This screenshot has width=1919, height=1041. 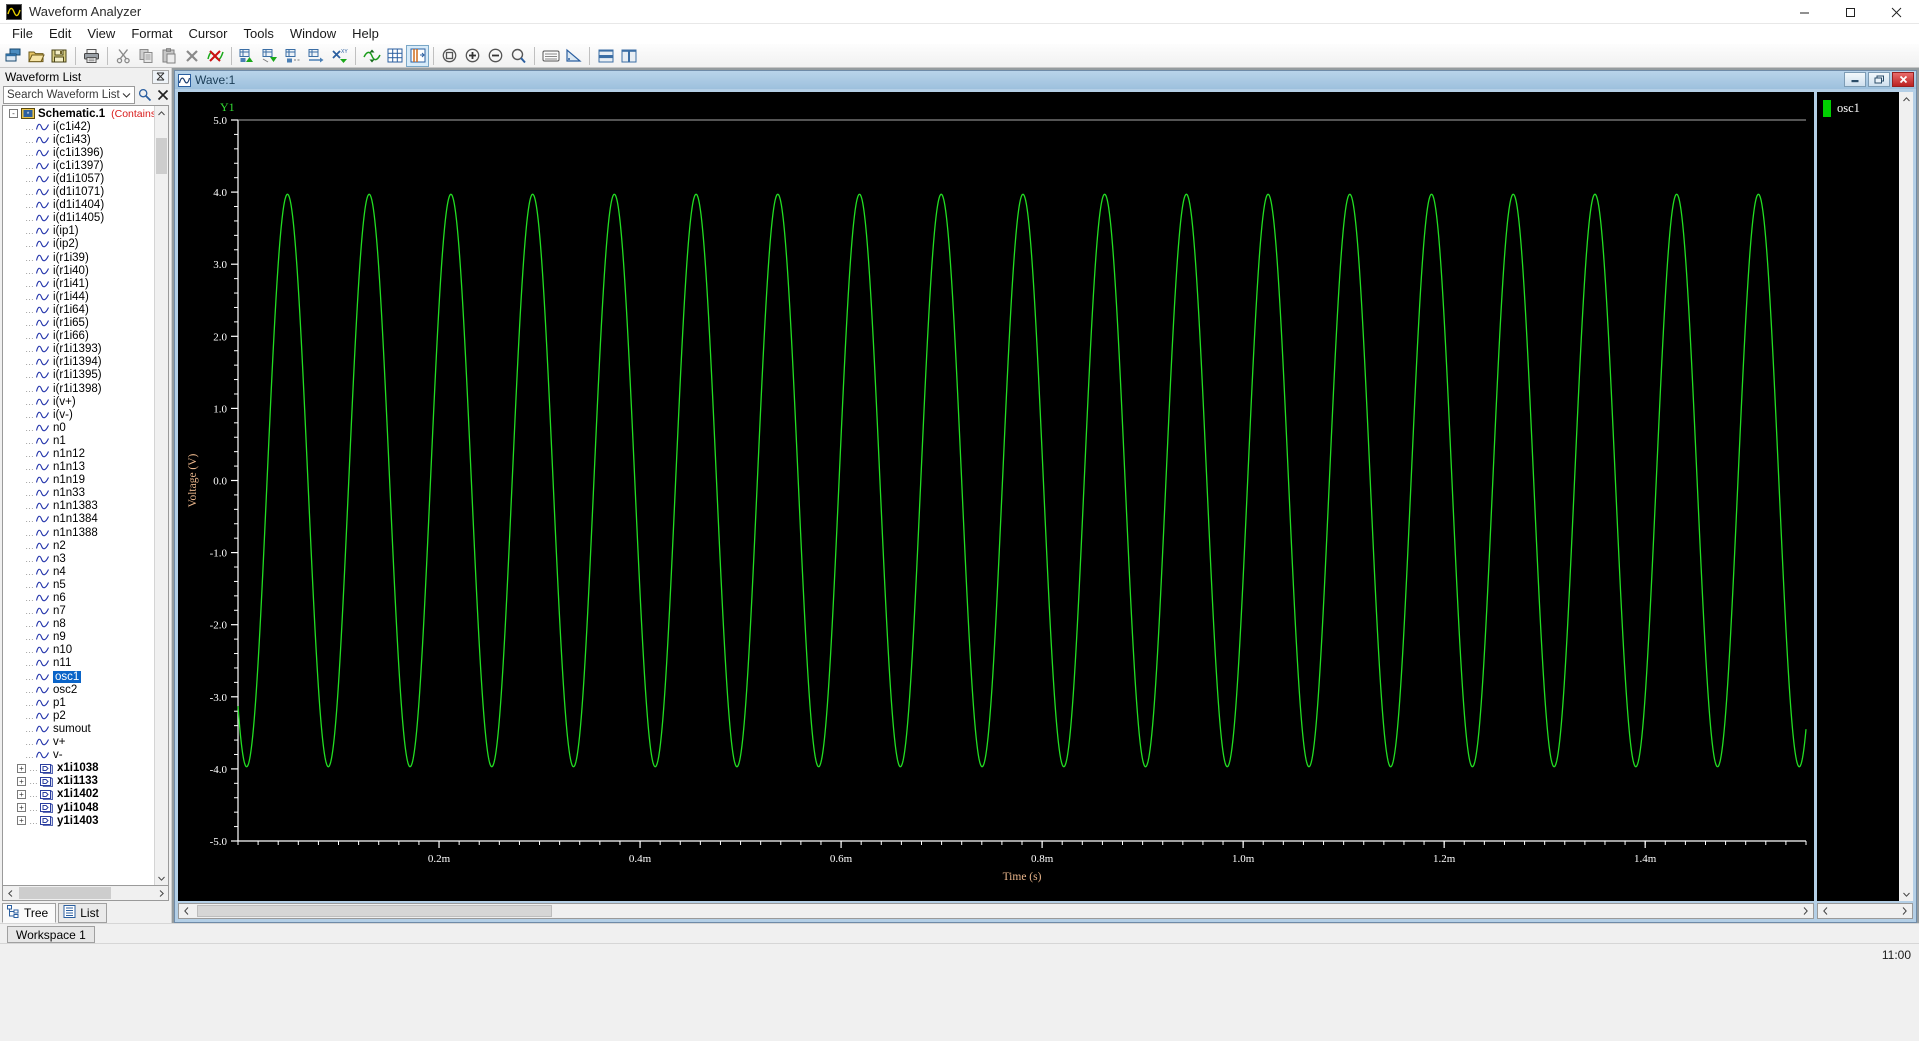 I want to click on plot-hscroll-thumb, so click(x=374, y=911).